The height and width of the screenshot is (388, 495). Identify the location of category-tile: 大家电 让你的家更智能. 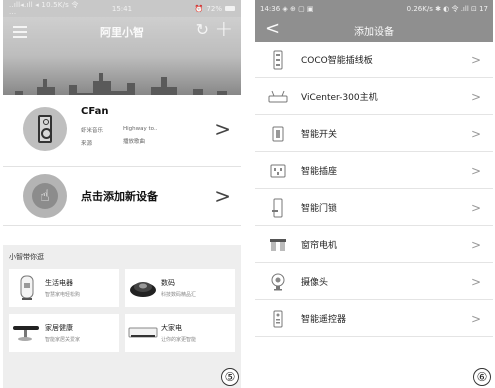
(180, 333).